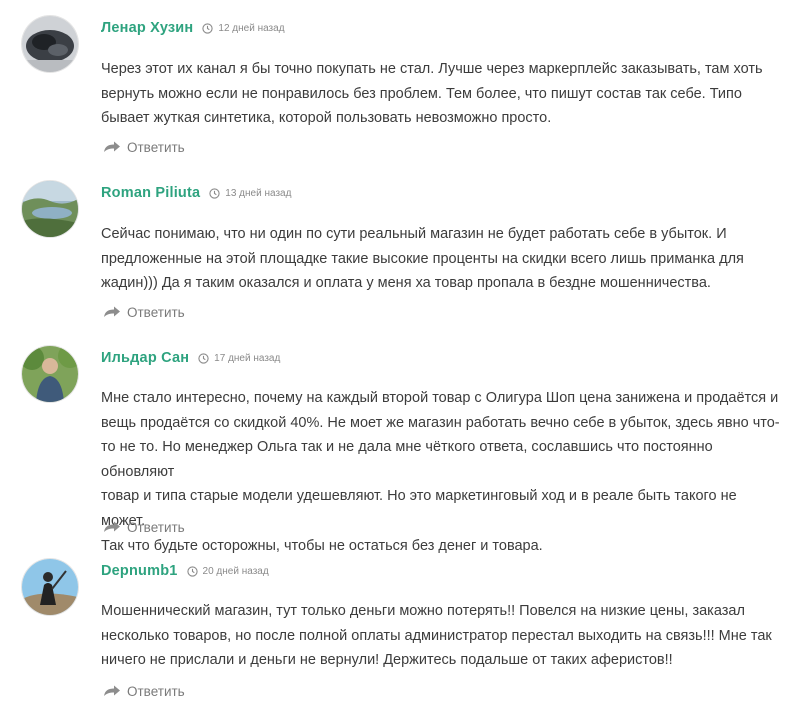 The width and height of the screenshot is (790, 708). Describe the element at coordinates (150, 193) in the screenshot. I see `author-name: Roman Piliuta` at that location.